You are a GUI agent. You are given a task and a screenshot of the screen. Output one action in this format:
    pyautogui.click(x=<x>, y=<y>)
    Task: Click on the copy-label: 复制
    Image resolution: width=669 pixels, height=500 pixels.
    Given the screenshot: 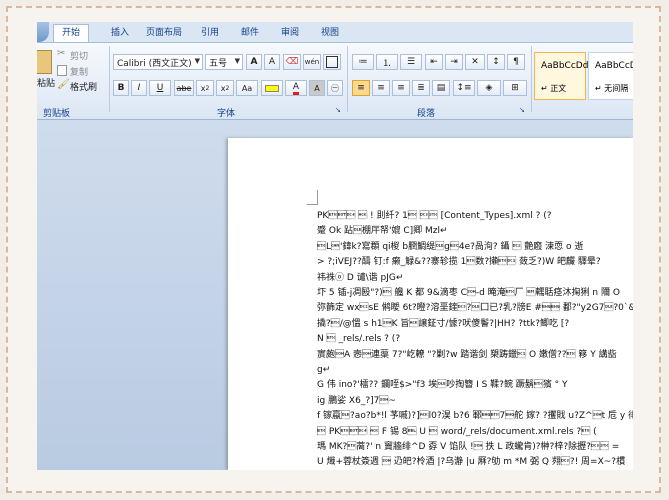 What is the action you would take?
    pyautogui.click(x=79, y=73)
    